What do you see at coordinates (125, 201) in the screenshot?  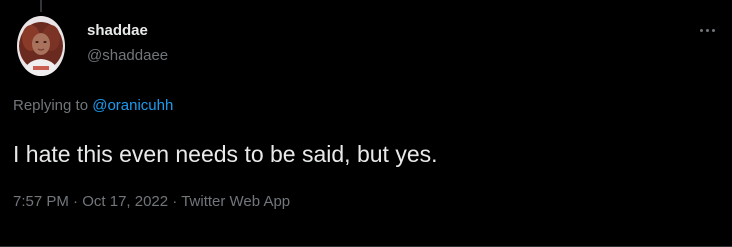 I see `tweet-date: Oct 17, 2022` at bounding box center [125, 201].